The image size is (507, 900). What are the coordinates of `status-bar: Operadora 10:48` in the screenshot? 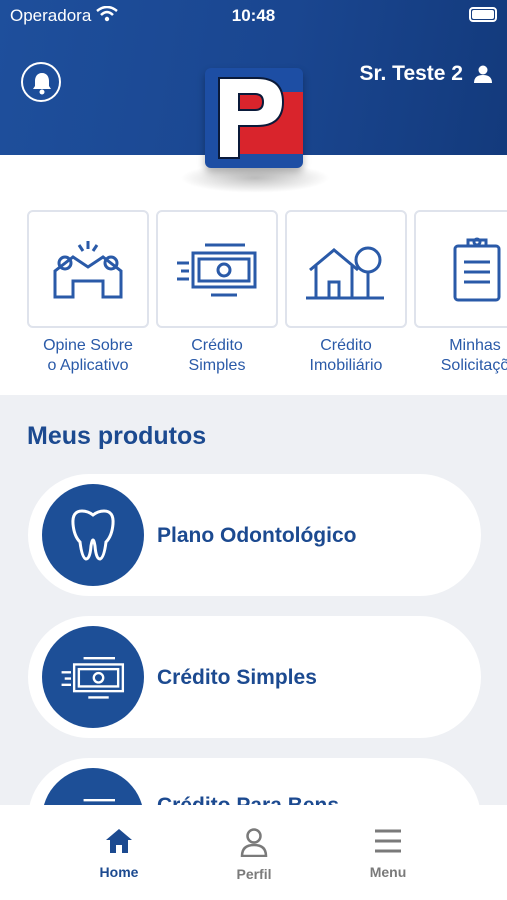 It's located at (253, 15).